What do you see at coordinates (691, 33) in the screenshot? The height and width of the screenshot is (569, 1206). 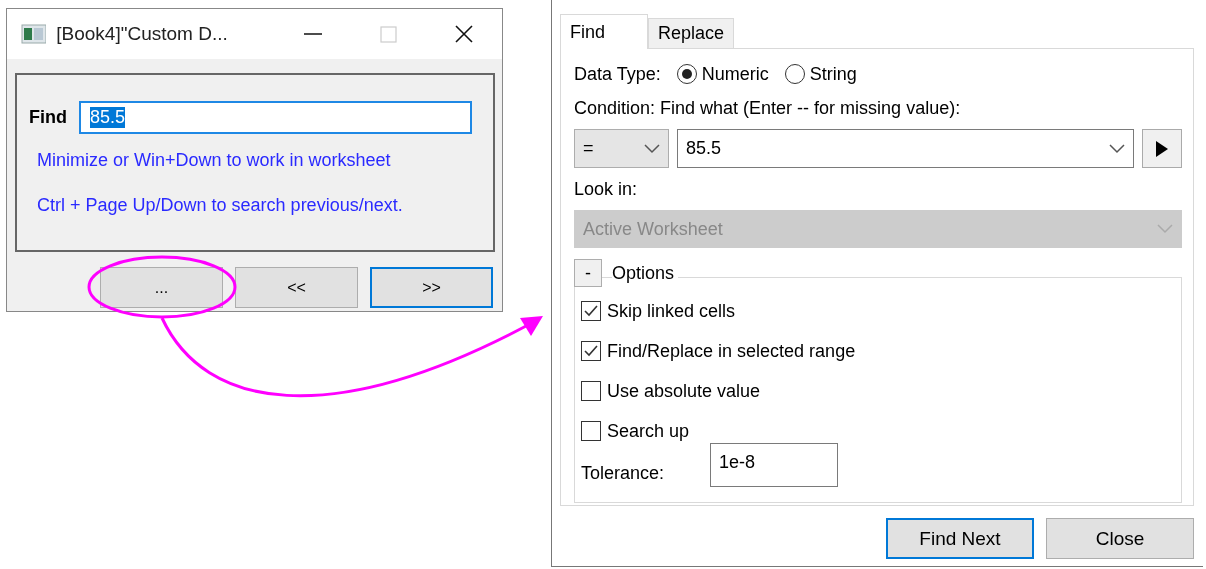 I see `tab: Replace` at bounding box center [691, 33].